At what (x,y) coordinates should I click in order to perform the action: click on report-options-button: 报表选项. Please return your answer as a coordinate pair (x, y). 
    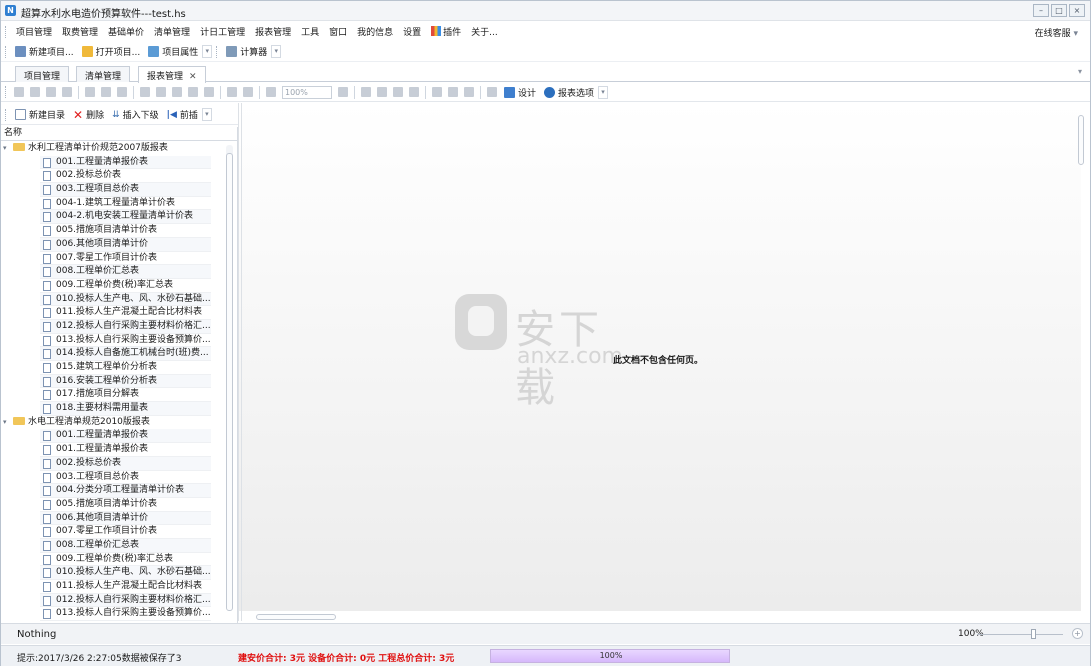
    Looking at the image, I should click on (569, 92).